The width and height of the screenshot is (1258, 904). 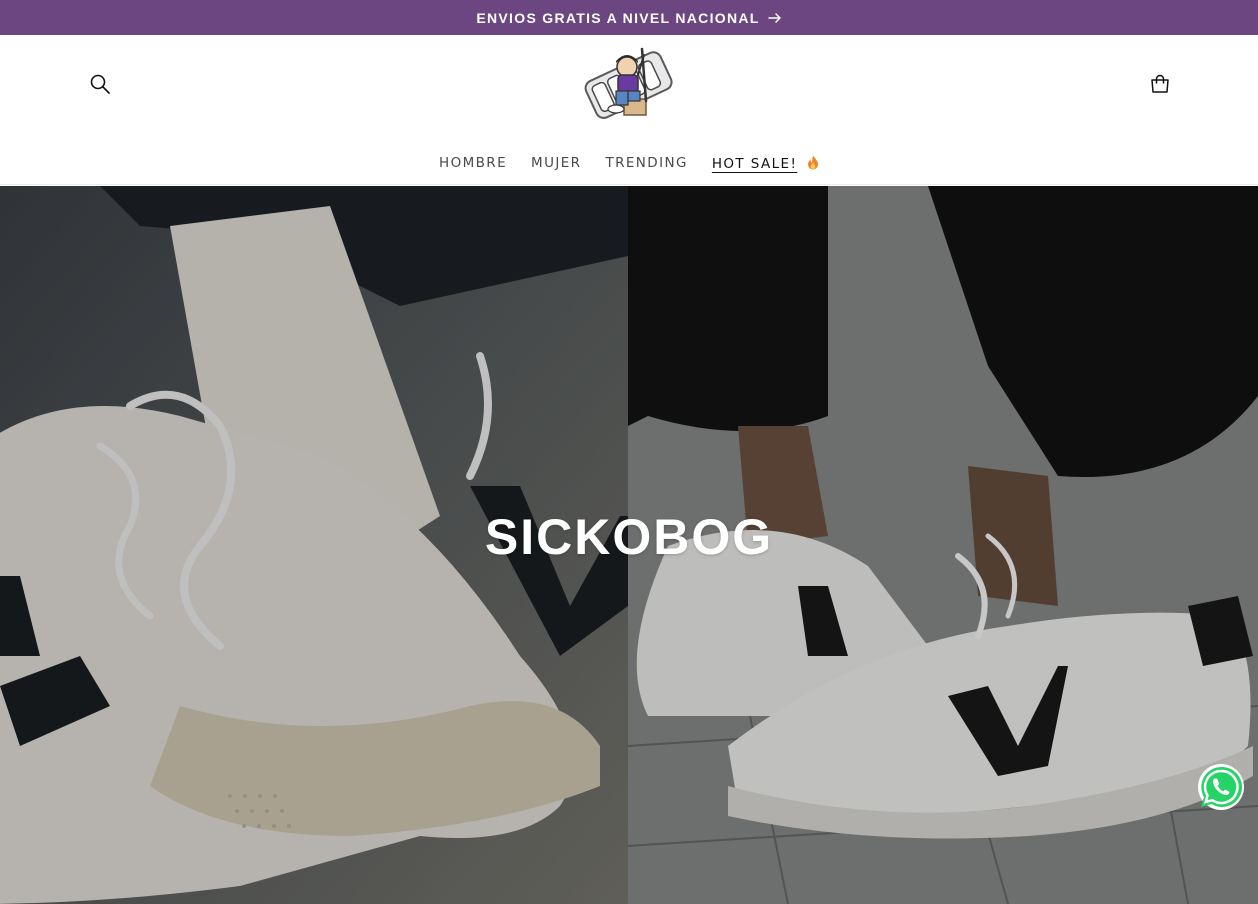 What do you see at coordinates (754, 164) in the screenshot?
I see `nav-item-label: HOT SALE!` at bounding box center [754, 164].